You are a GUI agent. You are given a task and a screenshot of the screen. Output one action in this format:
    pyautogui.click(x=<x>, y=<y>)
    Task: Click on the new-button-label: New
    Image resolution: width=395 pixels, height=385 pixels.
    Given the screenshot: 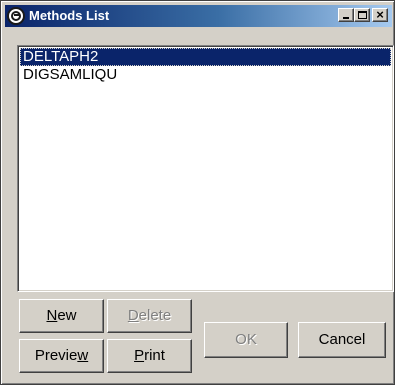 What is the action you would take?
    pyautogui.click(x=61, y=315)
    